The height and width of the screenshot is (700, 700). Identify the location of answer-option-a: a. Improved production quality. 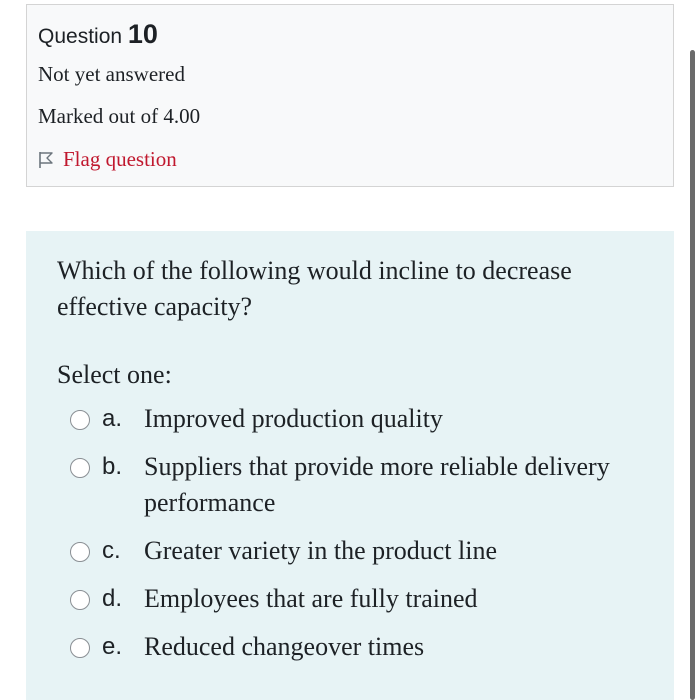
(365, 419).